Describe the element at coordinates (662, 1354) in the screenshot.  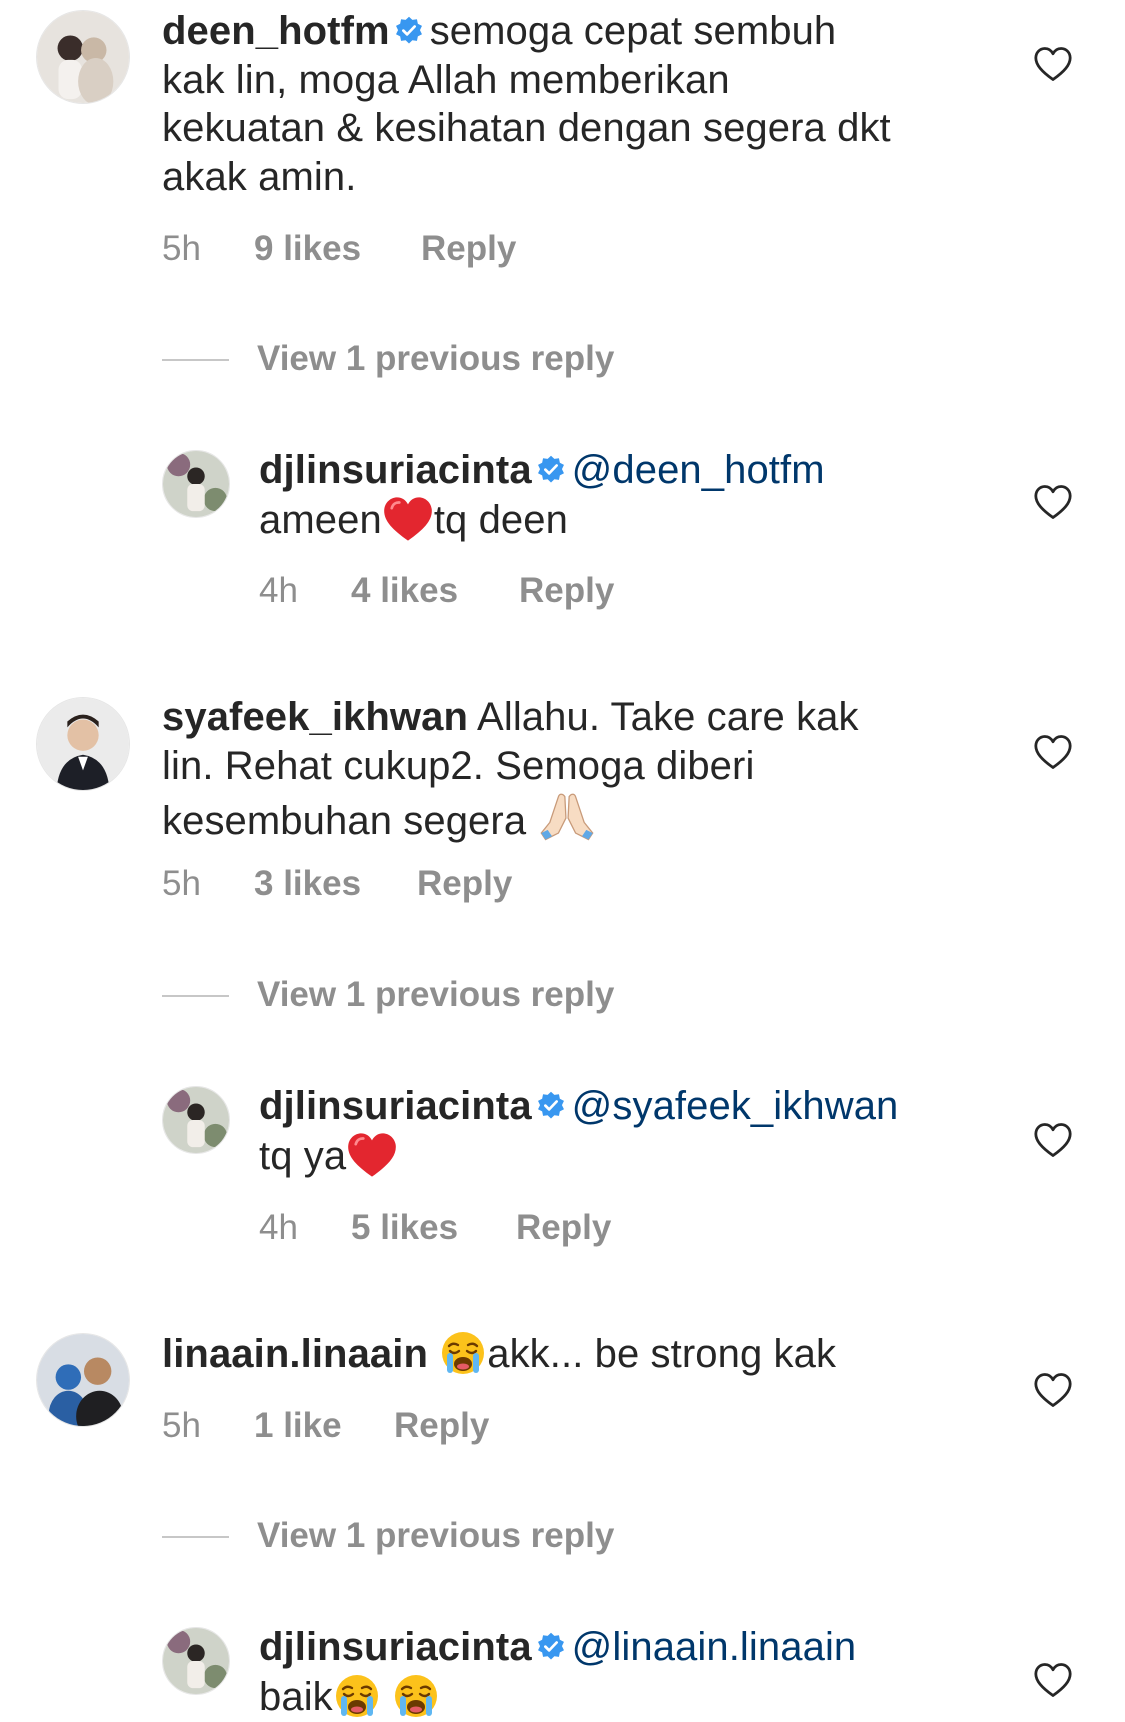
I see `comment-line: akk... be strong kak` at that location.